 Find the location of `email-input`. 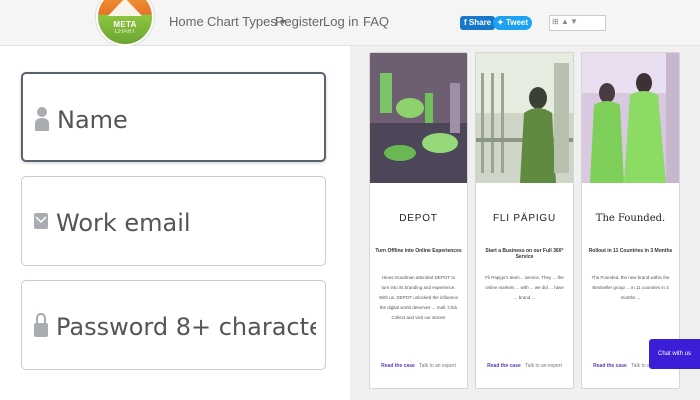

email-input is located at coordinates (186, 223).